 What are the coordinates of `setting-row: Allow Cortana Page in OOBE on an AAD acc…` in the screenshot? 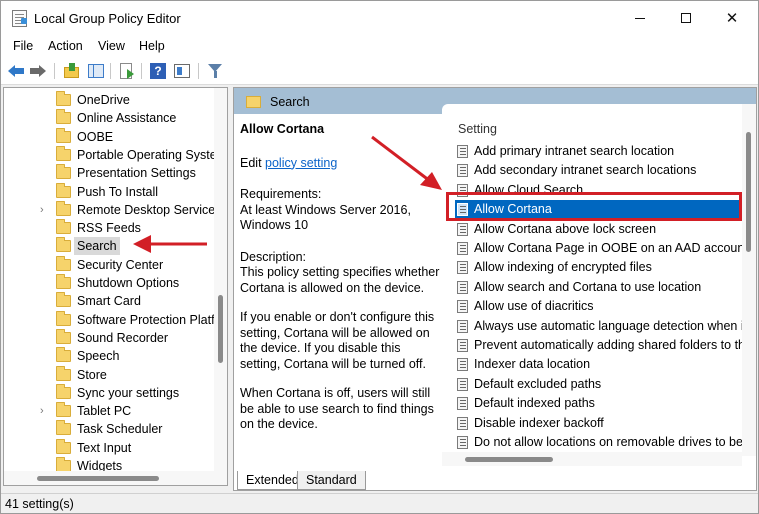 It's located at (598, 248).